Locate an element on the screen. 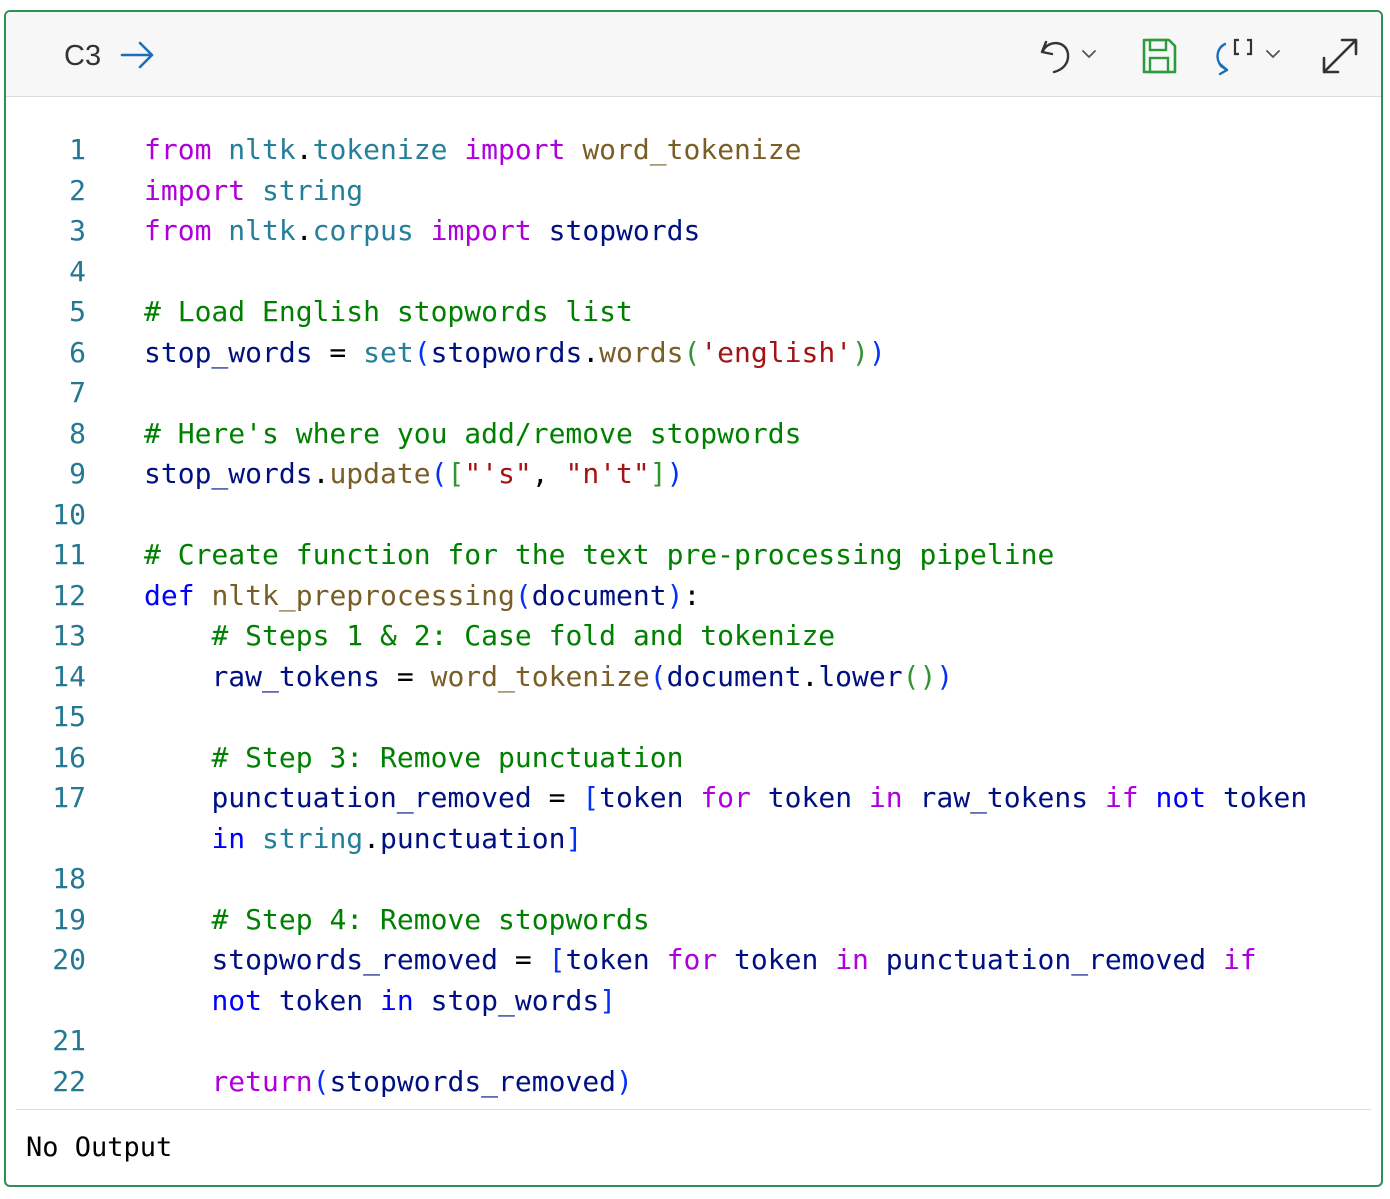  undo-icon is located at coordinates (1068, 57).